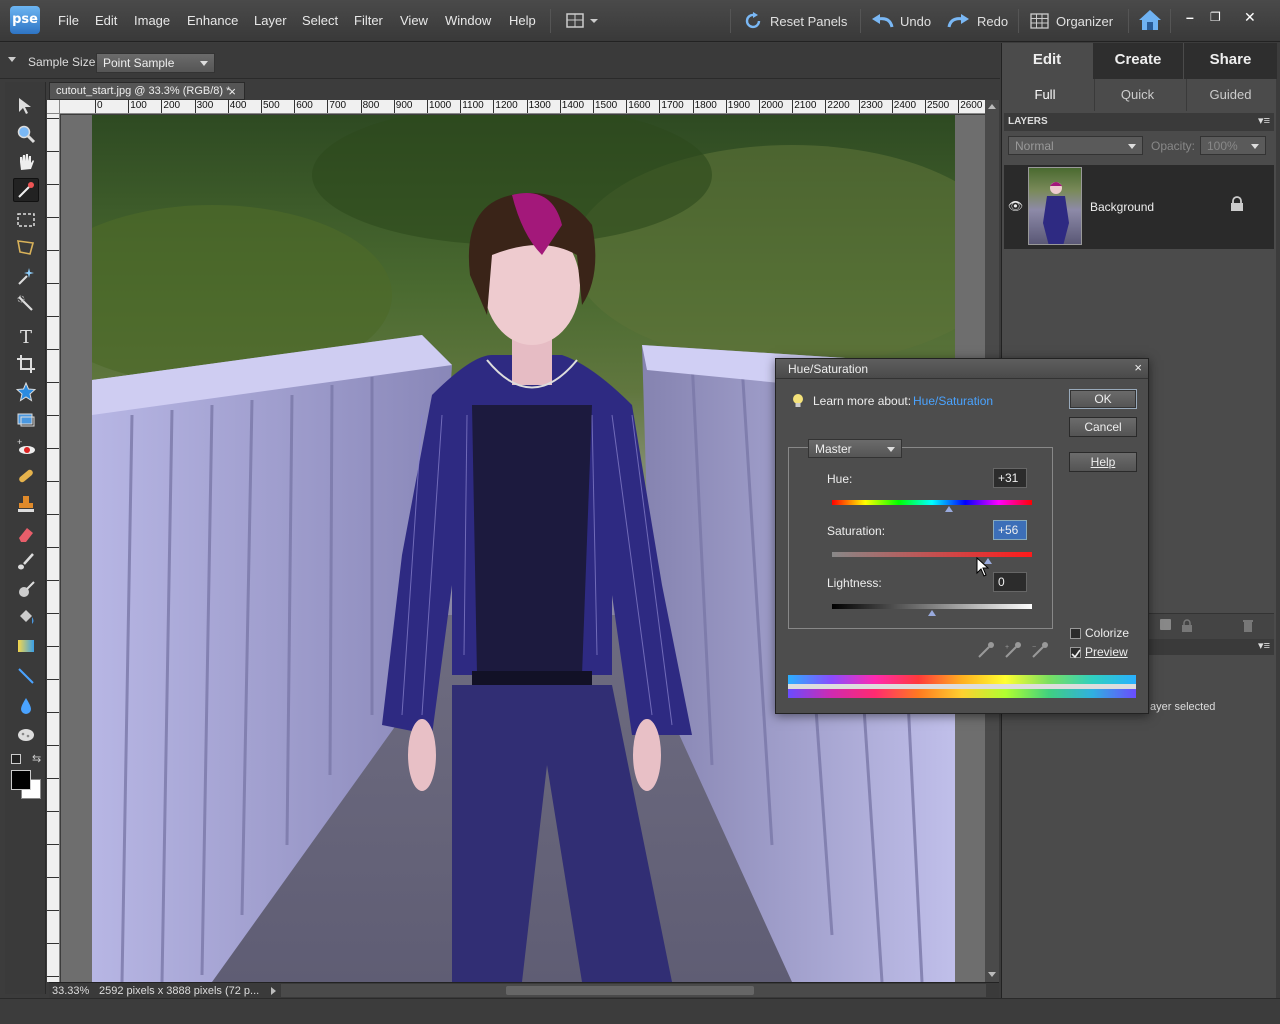 Image resolution: width=1280 pixels, height=1024 pixels. I want to click on arrange-layout-button, so click(583, 21).